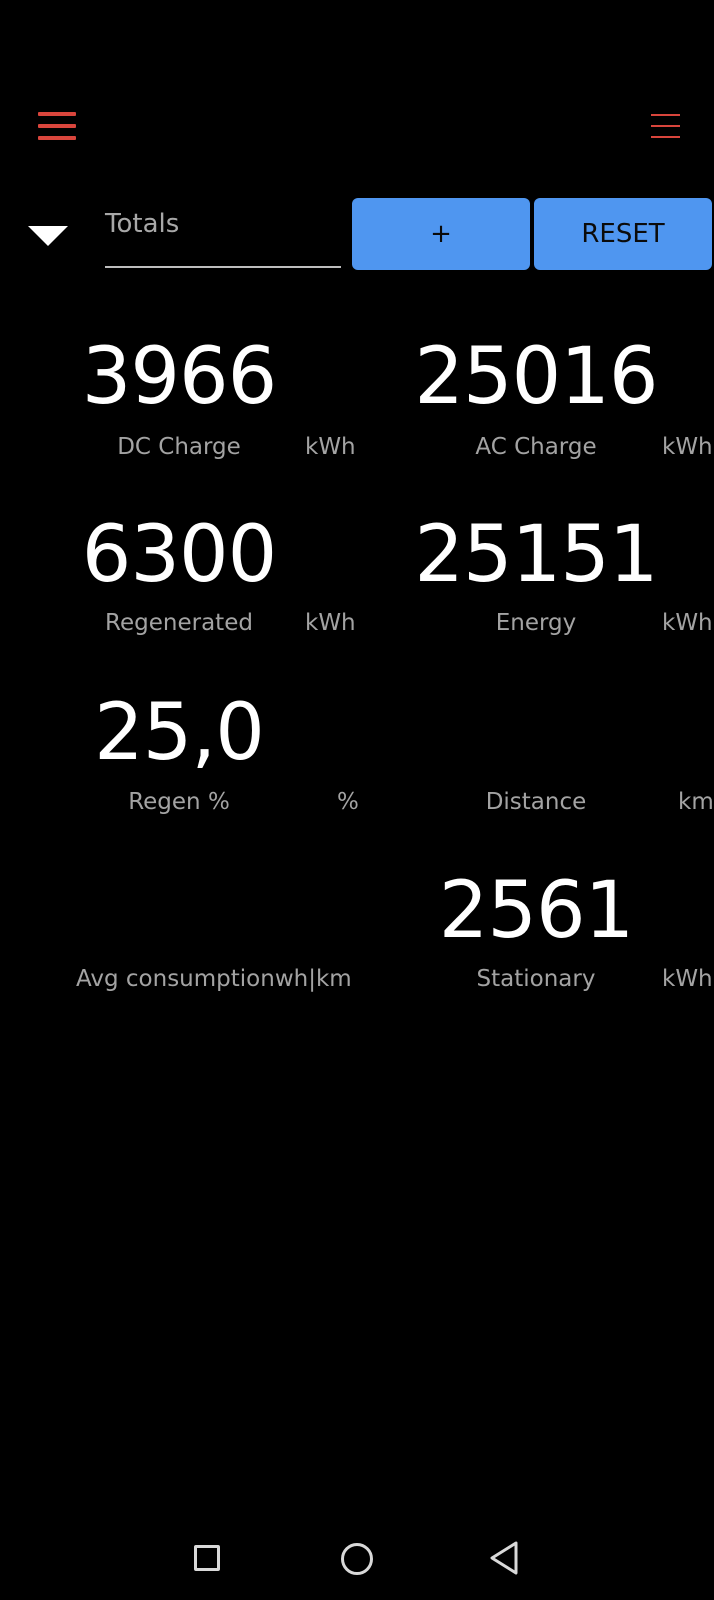 Image resolution: width=714 pixels, height=1600 pixels. Describe the element at coordinates (330, 623) in the screenshot. I see `regenerated-unit: kWh` at that location.